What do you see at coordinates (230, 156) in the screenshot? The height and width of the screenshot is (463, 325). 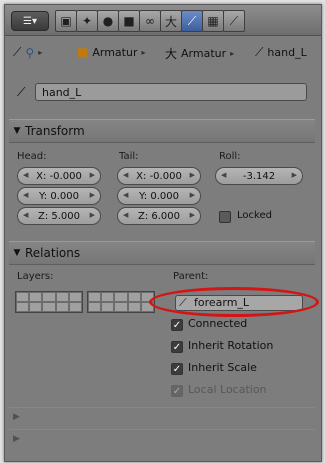 I see `roll-label: Roll:` at bounding box center [230, 156].